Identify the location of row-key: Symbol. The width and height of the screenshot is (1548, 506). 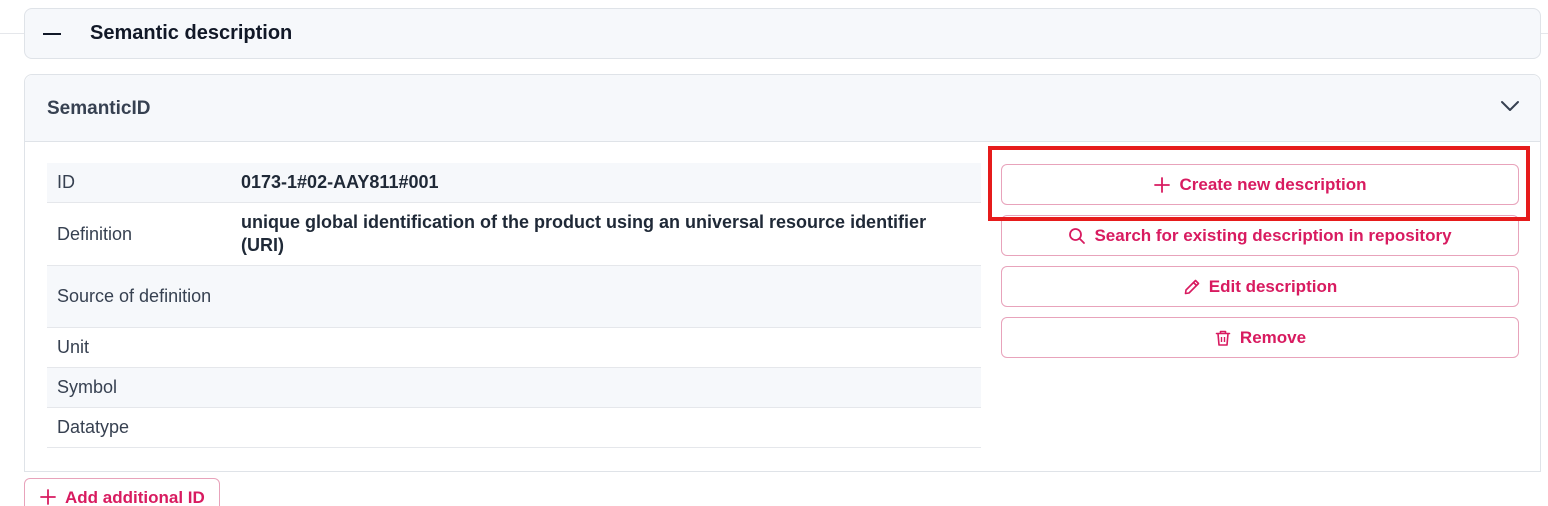
(87, 387).